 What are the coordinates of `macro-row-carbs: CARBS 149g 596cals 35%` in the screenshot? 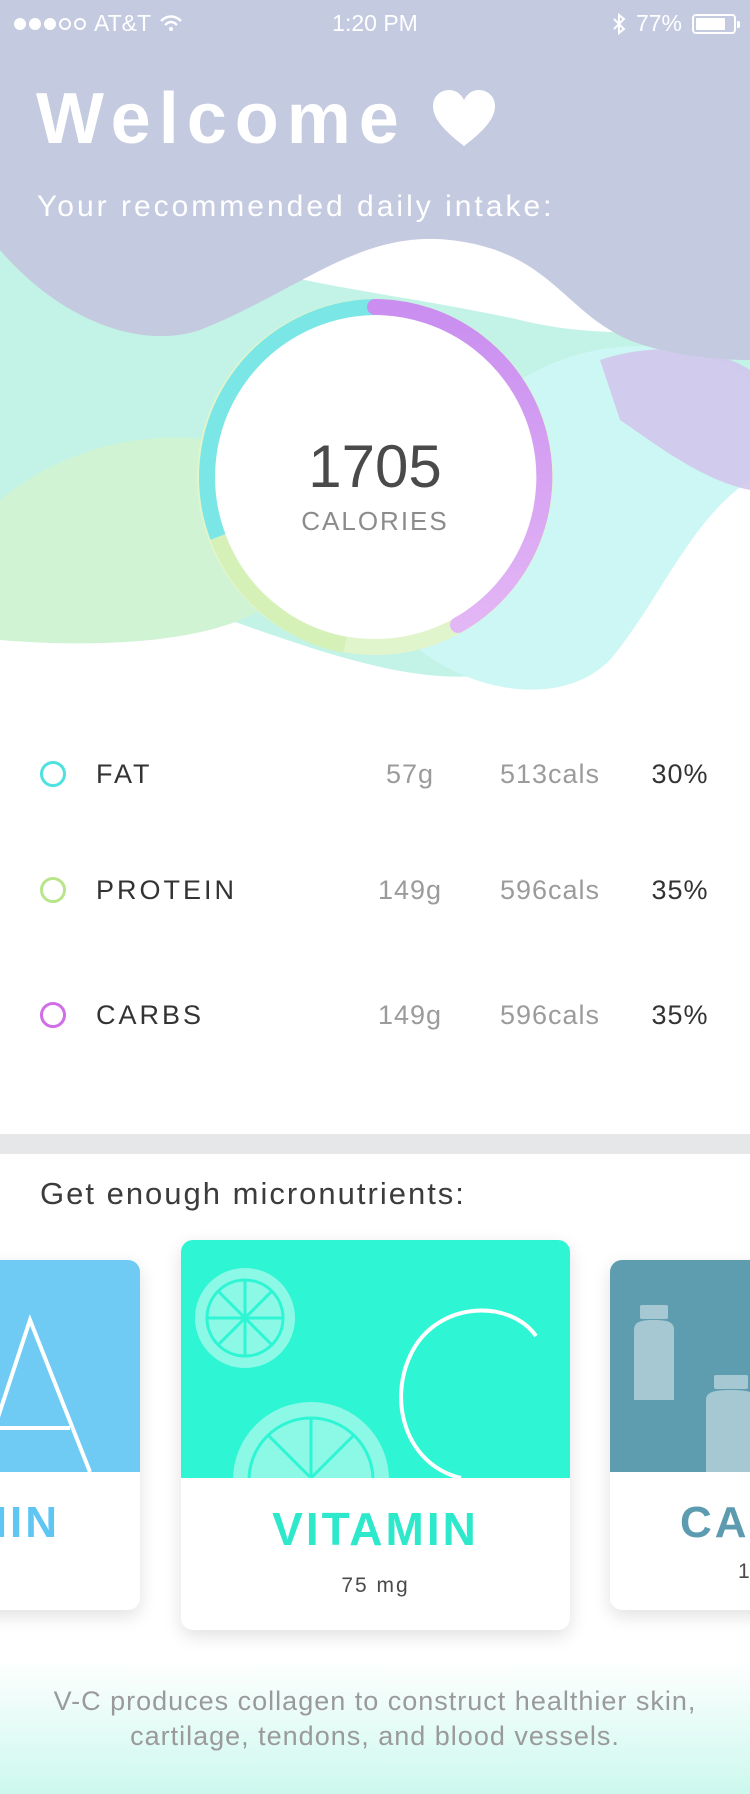 It's located at (375, 1016).